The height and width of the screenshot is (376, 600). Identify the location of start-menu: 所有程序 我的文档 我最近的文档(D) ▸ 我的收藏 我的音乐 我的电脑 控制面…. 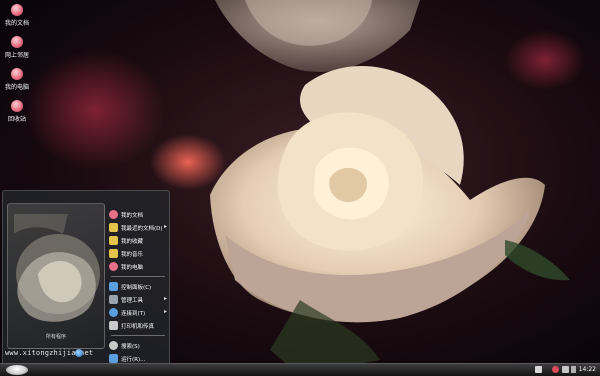
(86, 277).